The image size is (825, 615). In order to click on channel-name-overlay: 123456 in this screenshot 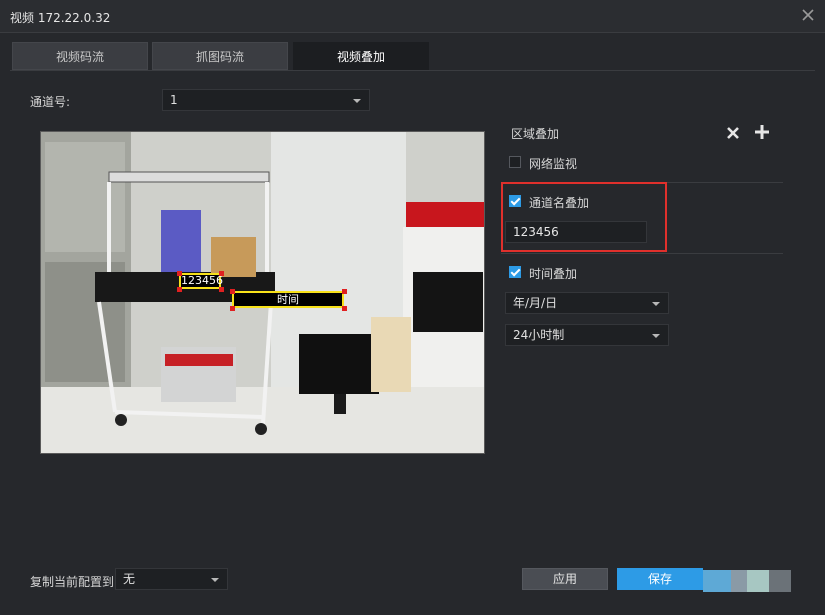, I will do `click(200, 281)`.